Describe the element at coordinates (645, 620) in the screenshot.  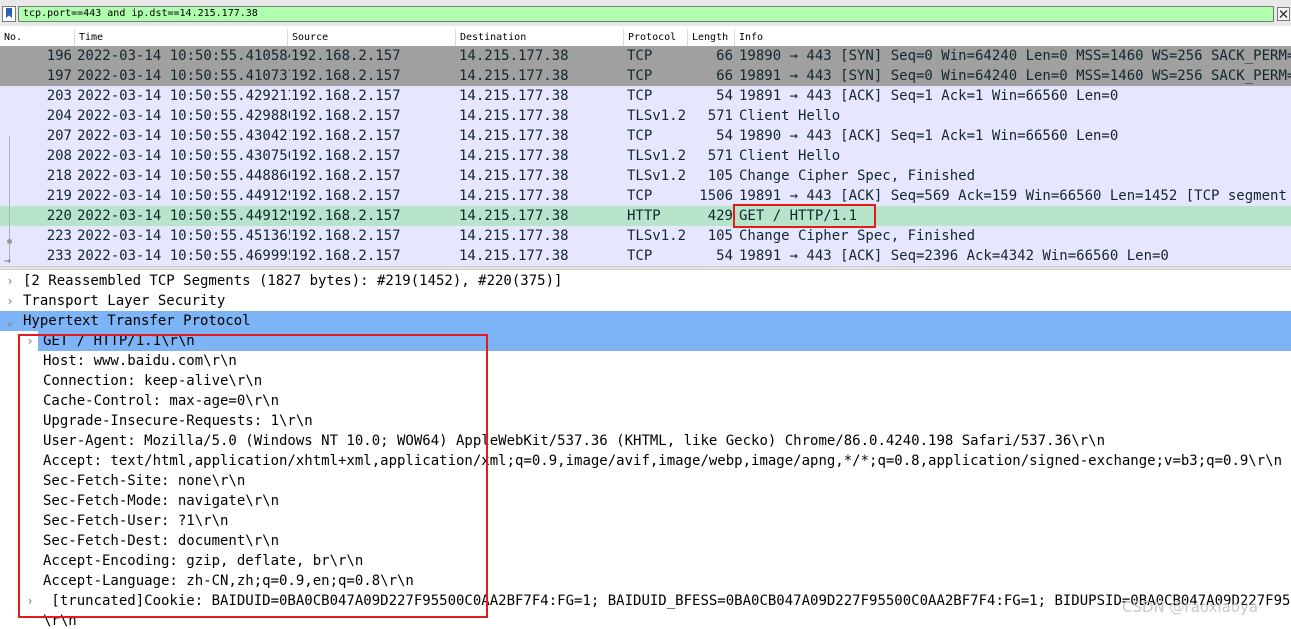
I see `http-header-line: \r\n` at that location.